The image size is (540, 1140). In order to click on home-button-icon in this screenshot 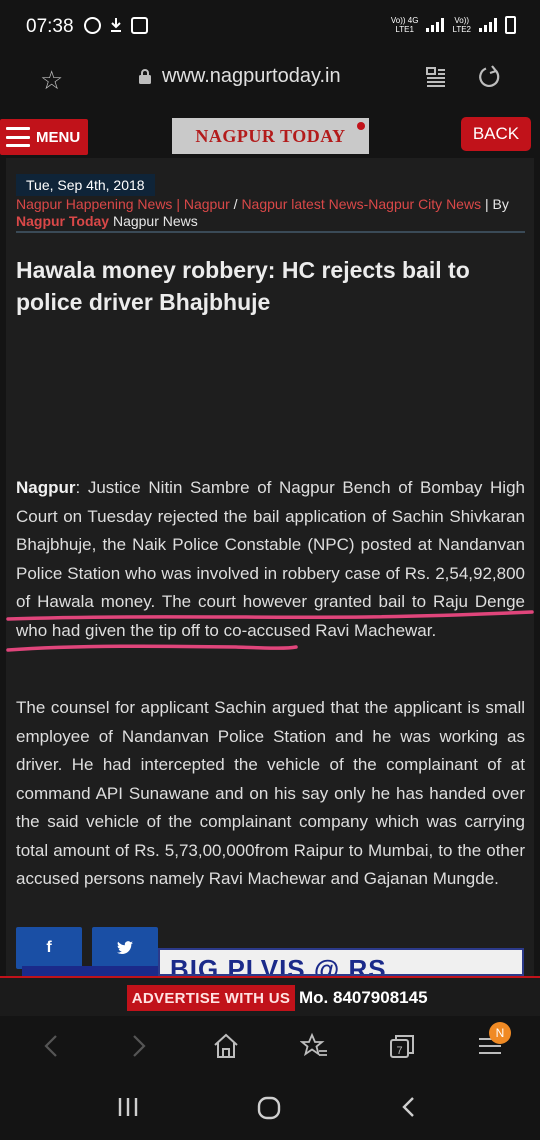, I will do `click(269, 1108)`.